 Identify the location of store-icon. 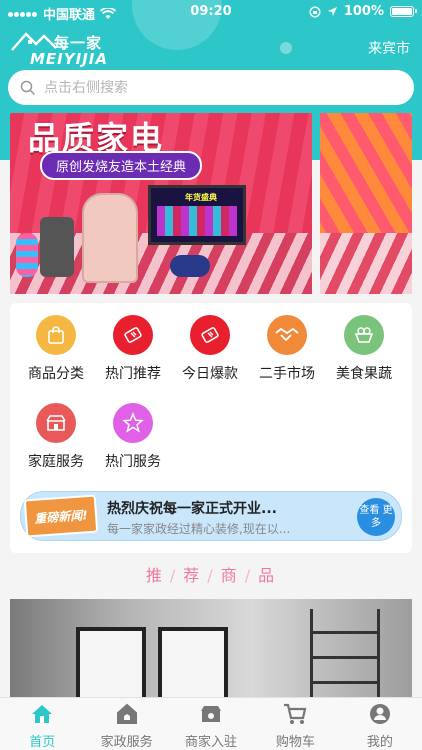
(56, 423).